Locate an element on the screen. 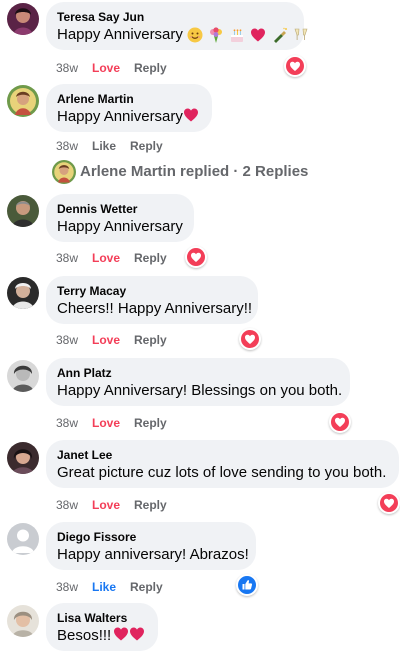 The width and height of the screenshot is (400, 651). comment-text: Cheers!! Happy Anniversary!! is located at coordinates (155, 308).